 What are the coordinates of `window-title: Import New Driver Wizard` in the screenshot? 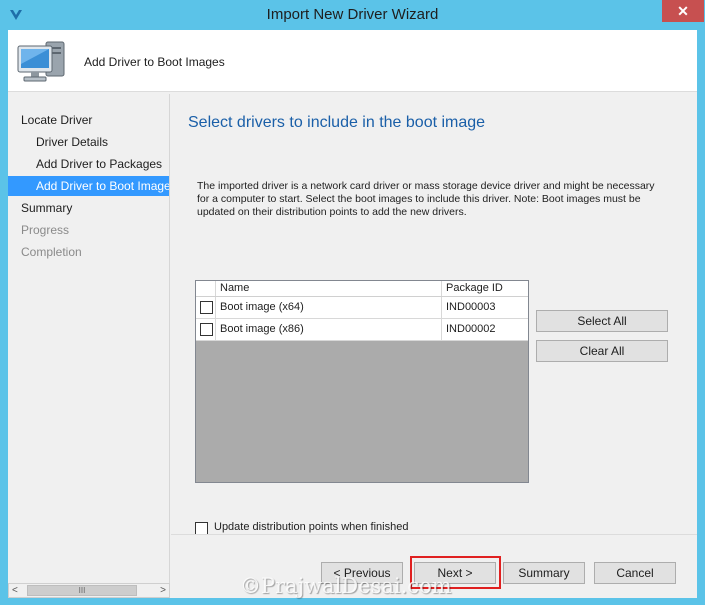 It's located at (352, 14).